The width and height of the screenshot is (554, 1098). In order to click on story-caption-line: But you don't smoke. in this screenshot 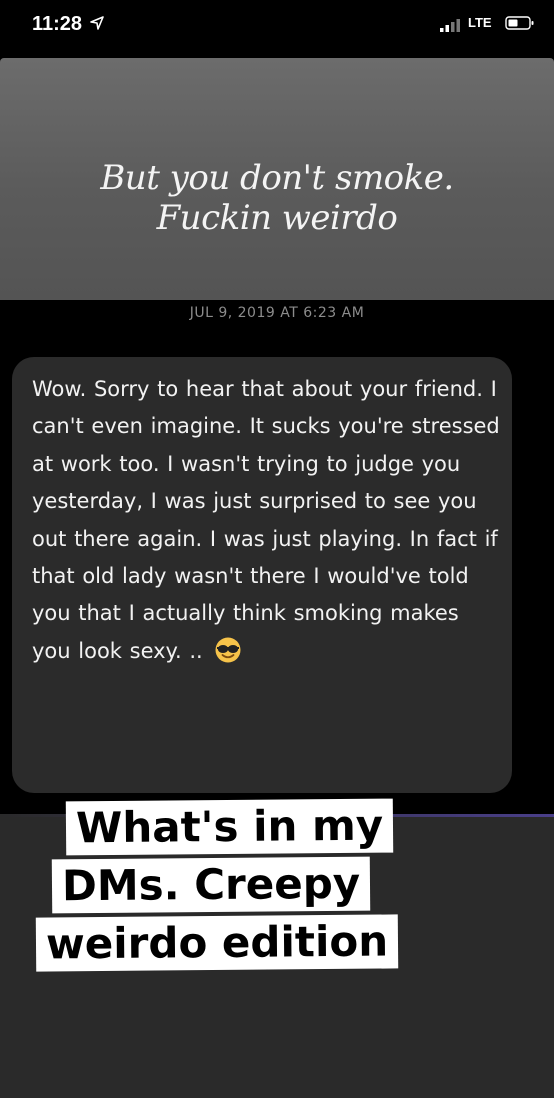, I will do `click(277, 178)`.